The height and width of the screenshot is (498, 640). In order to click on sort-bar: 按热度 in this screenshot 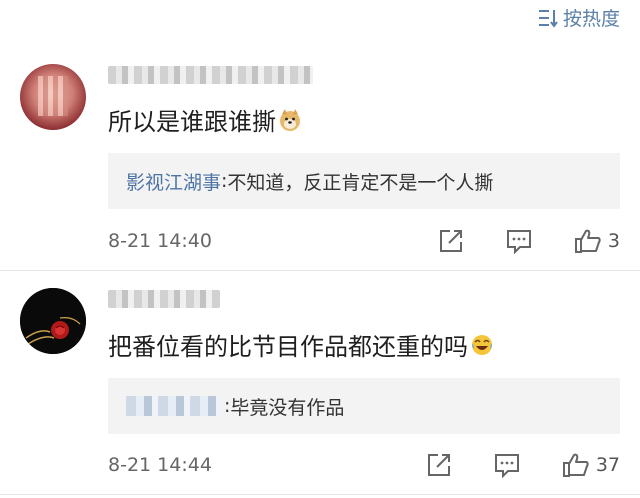, I will do `click(320, 17)`.